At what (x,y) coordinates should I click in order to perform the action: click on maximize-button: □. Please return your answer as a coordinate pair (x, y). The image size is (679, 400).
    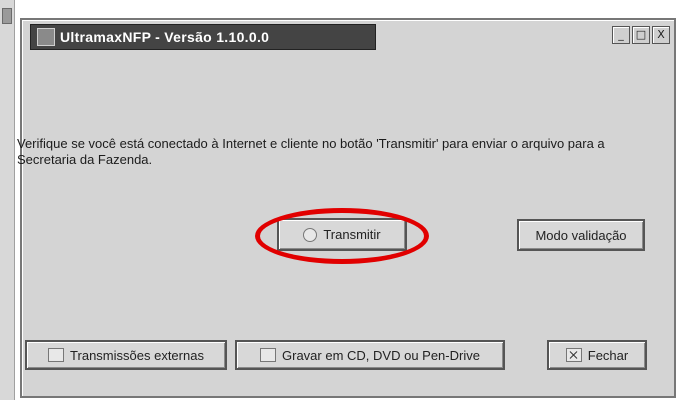
    Looking at the image, I should click on (641, 35).